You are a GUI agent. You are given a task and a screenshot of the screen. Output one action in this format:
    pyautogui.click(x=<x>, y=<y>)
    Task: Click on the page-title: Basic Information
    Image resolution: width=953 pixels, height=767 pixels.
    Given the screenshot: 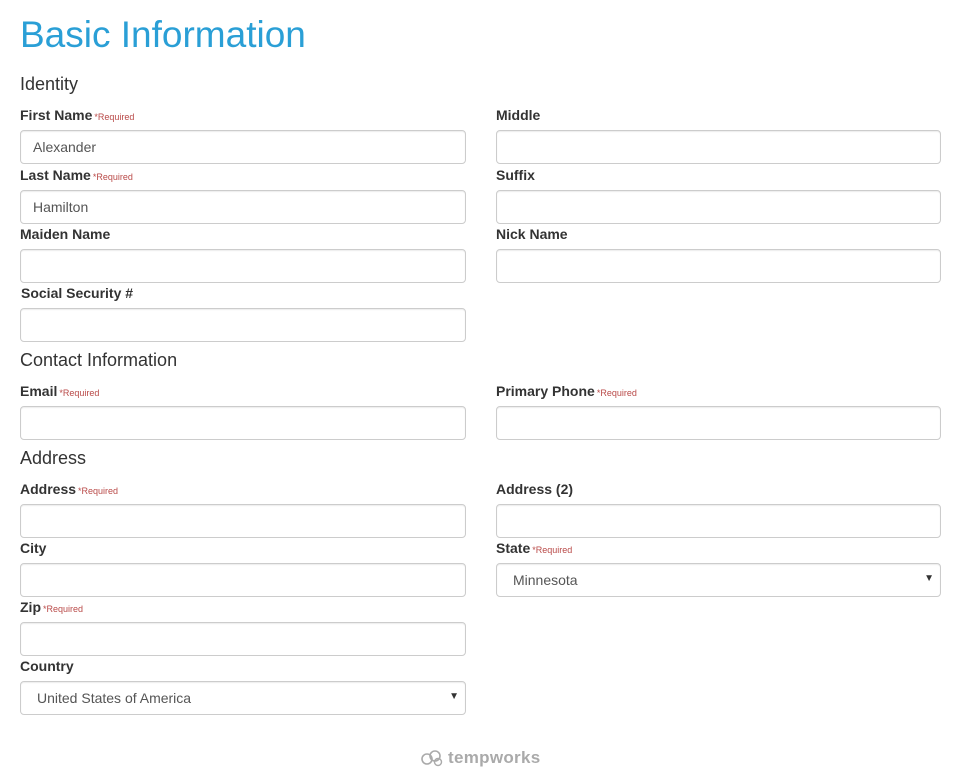 What is the action you would take?
    pyautogui.click(x=163, y=34)
    